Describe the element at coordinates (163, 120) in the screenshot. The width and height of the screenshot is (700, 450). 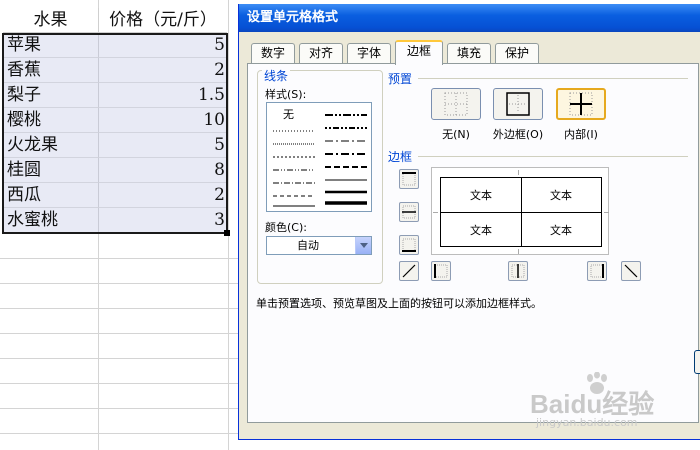
I see `price-cell: 10` at that location.